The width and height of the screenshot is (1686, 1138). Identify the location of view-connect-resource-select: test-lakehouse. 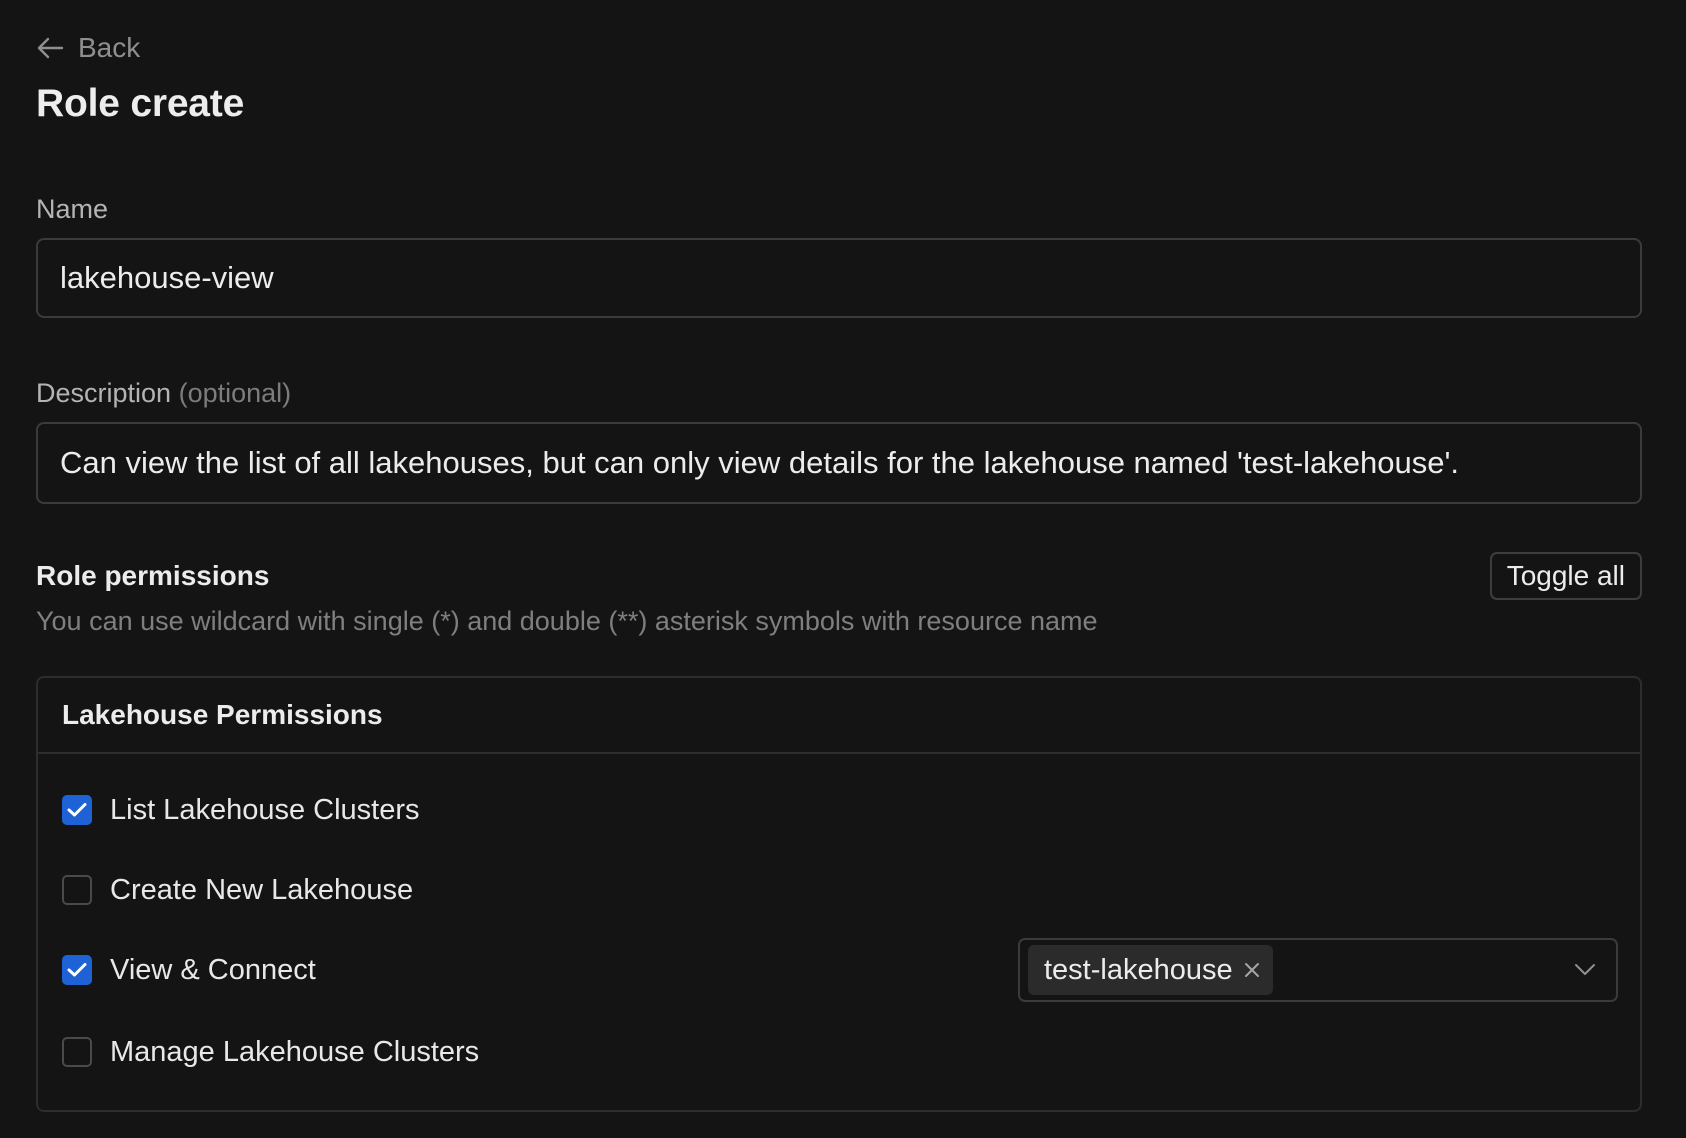
(1318, 970).